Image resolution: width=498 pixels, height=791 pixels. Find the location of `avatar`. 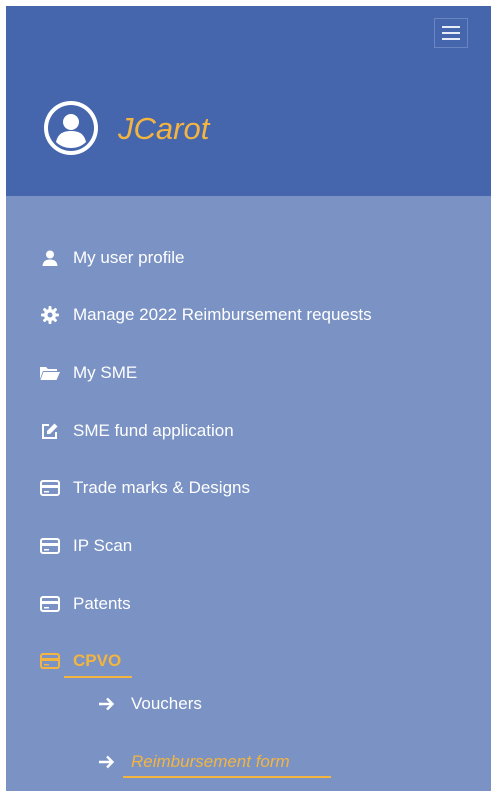

avatar is located at coordinates (71, 128).